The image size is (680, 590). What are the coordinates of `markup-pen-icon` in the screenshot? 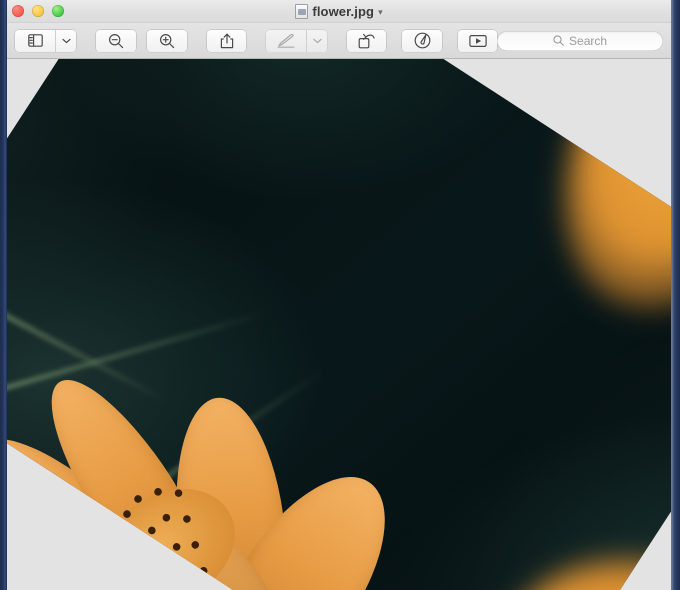 It's located at (286, 40).